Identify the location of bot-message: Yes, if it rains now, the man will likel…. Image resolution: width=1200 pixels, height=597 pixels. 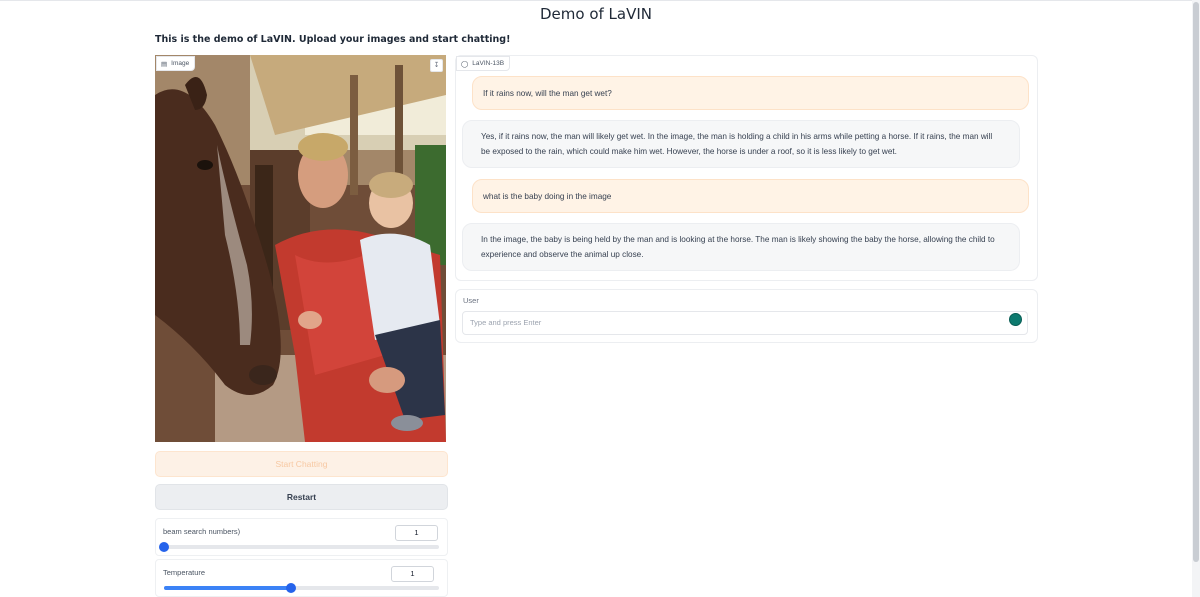
(741, 144).